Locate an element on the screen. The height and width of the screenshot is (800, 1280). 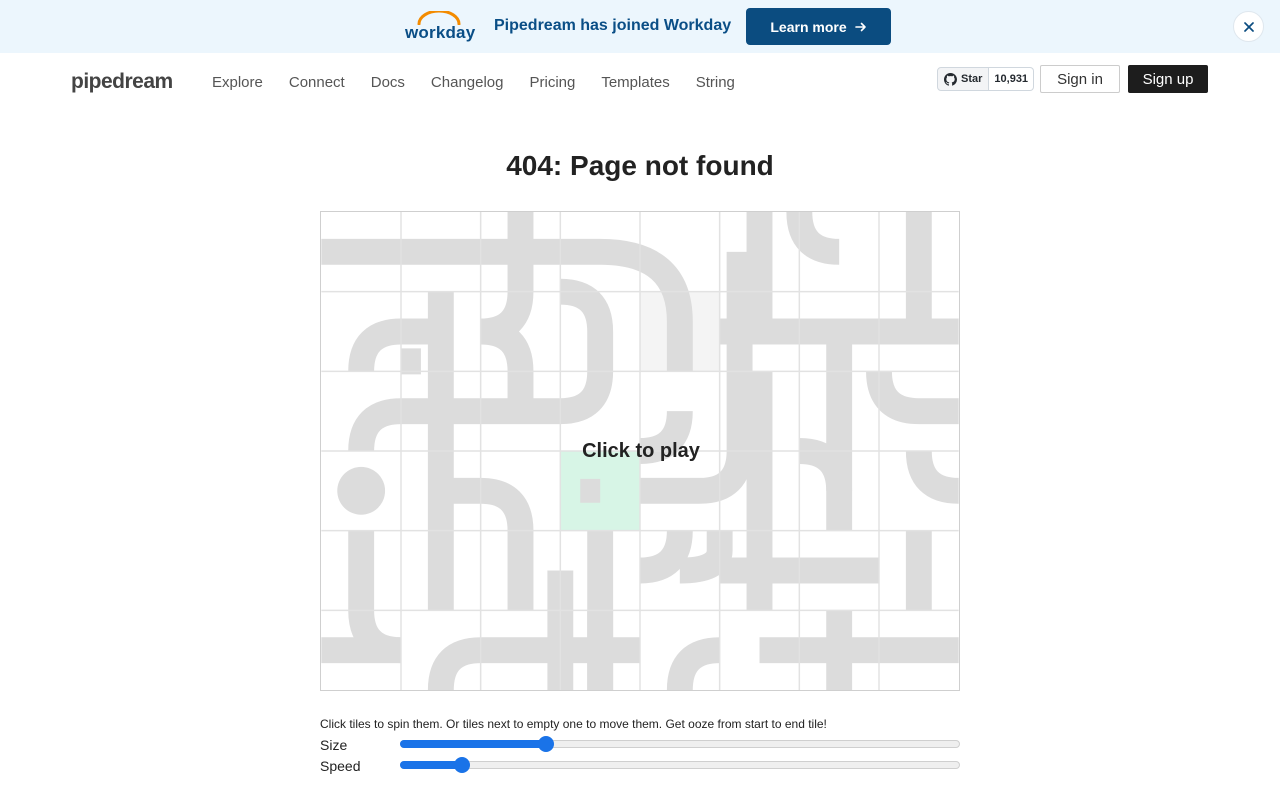
workday-logo-text: workday is located at coordinates (440, 32).